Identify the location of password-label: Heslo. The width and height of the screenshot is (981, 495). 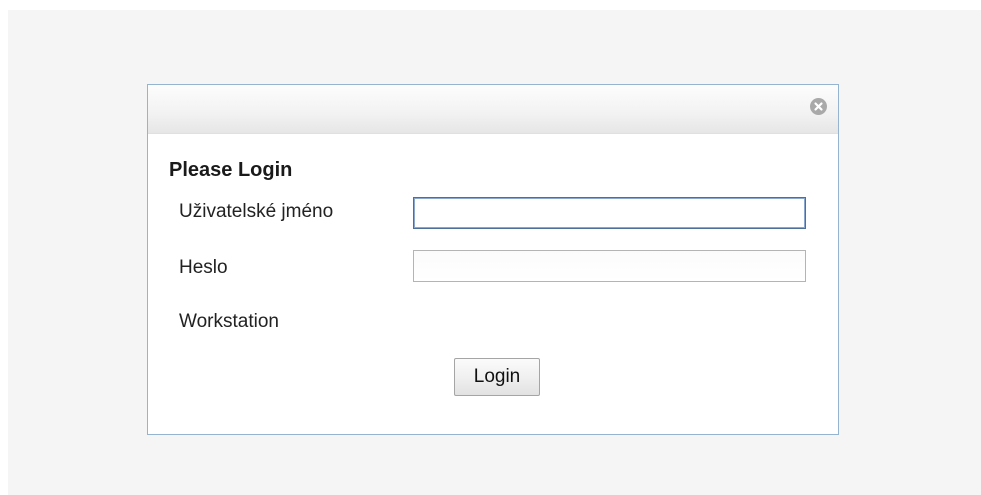
(203, 267).